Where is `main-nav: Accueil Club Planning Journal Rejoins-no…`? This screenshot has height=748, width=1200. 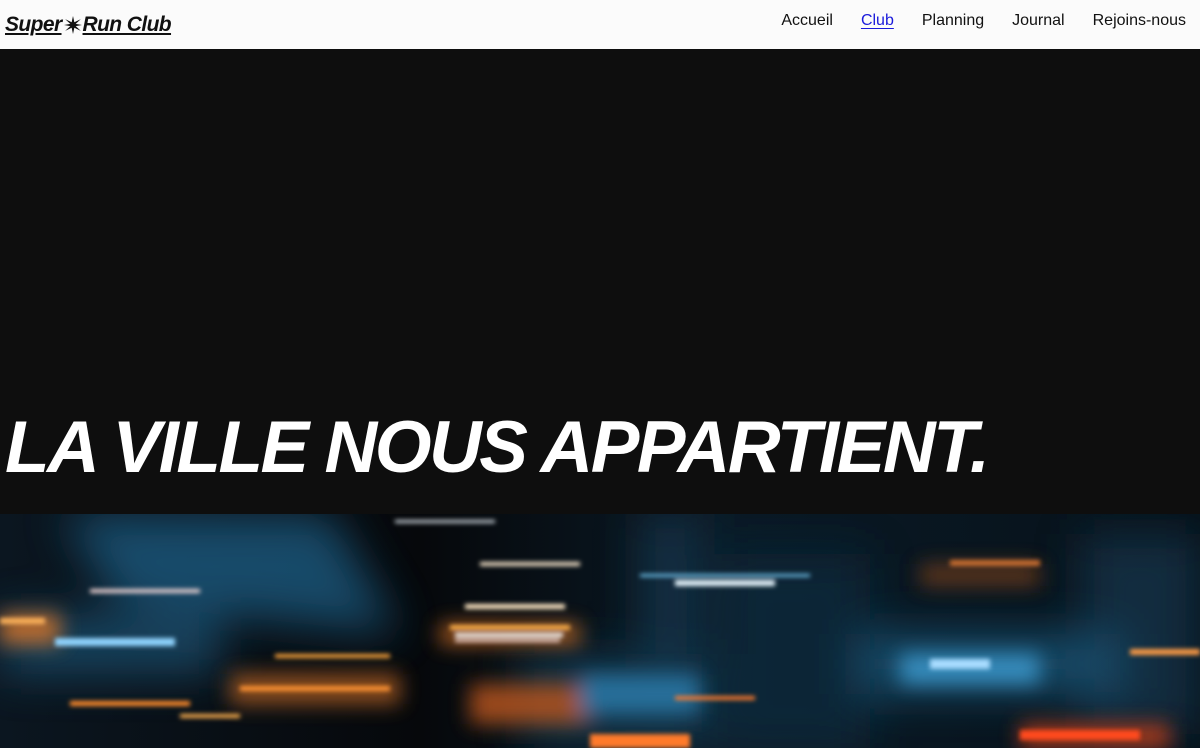 main-nav: Accueil Club Planning Journal Rejoins-no… is located at coordinates (969, 24).